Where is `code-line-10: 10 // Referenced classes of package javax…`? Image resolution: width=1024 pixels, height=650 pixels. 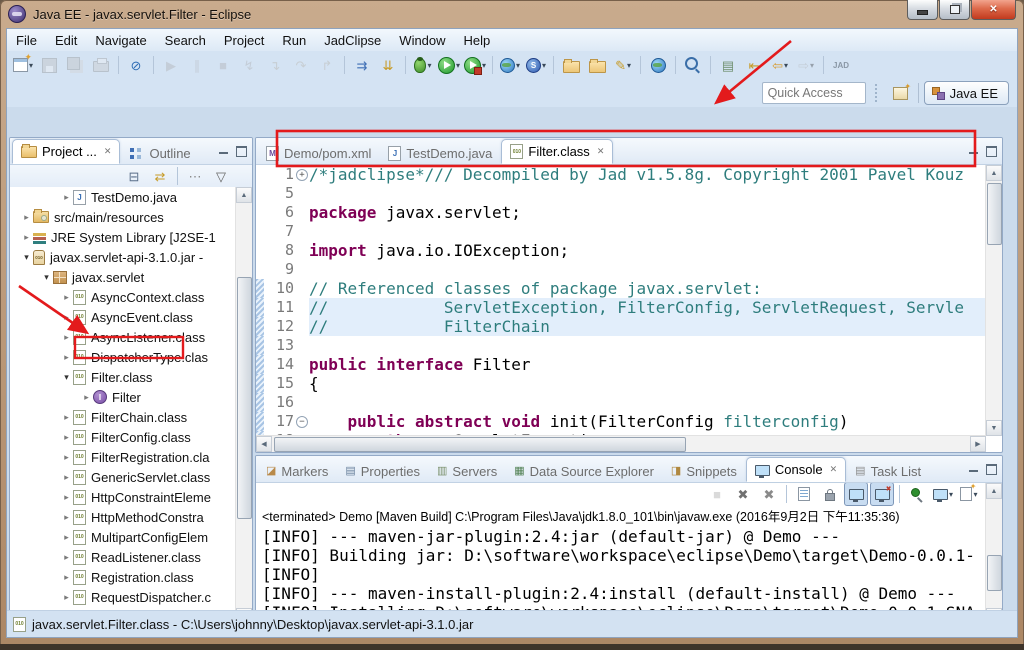 code-line-10: 10 // Referenced classes of package javax… is located at coordinates (621, 288).